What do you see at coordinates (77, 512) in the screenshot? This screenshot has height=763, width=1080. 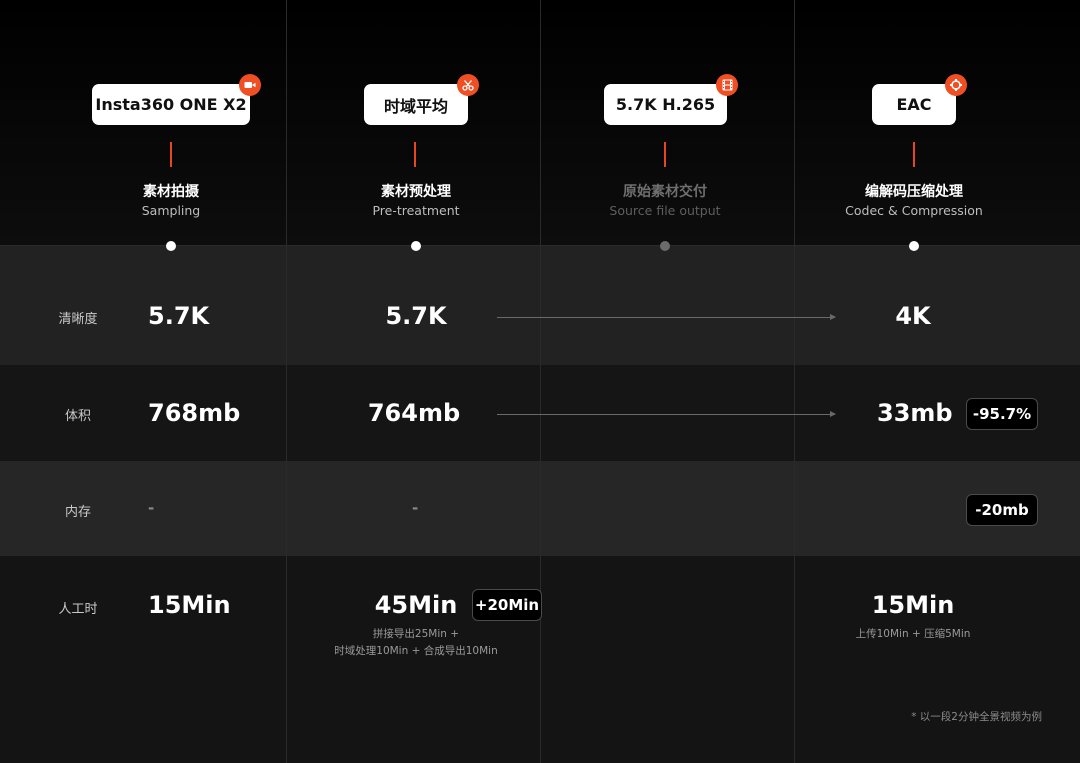 I see `row-label-memory: 内存` at bounding box center [77, 512].